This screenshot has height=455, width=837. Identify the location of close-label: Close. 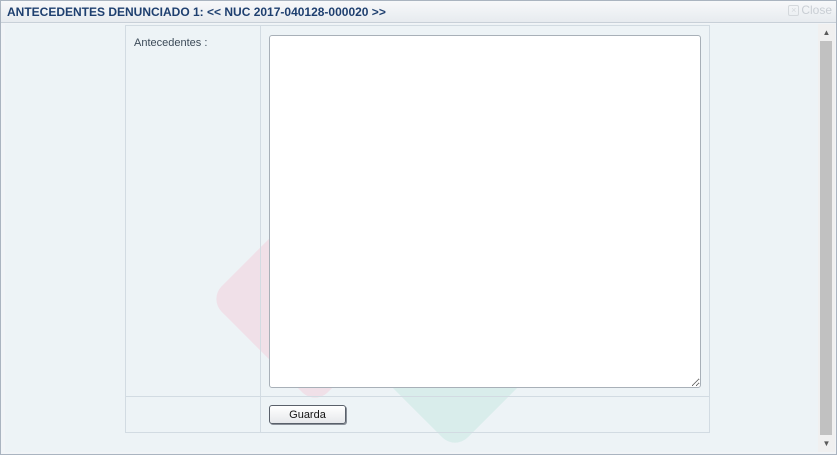
(816, 10).